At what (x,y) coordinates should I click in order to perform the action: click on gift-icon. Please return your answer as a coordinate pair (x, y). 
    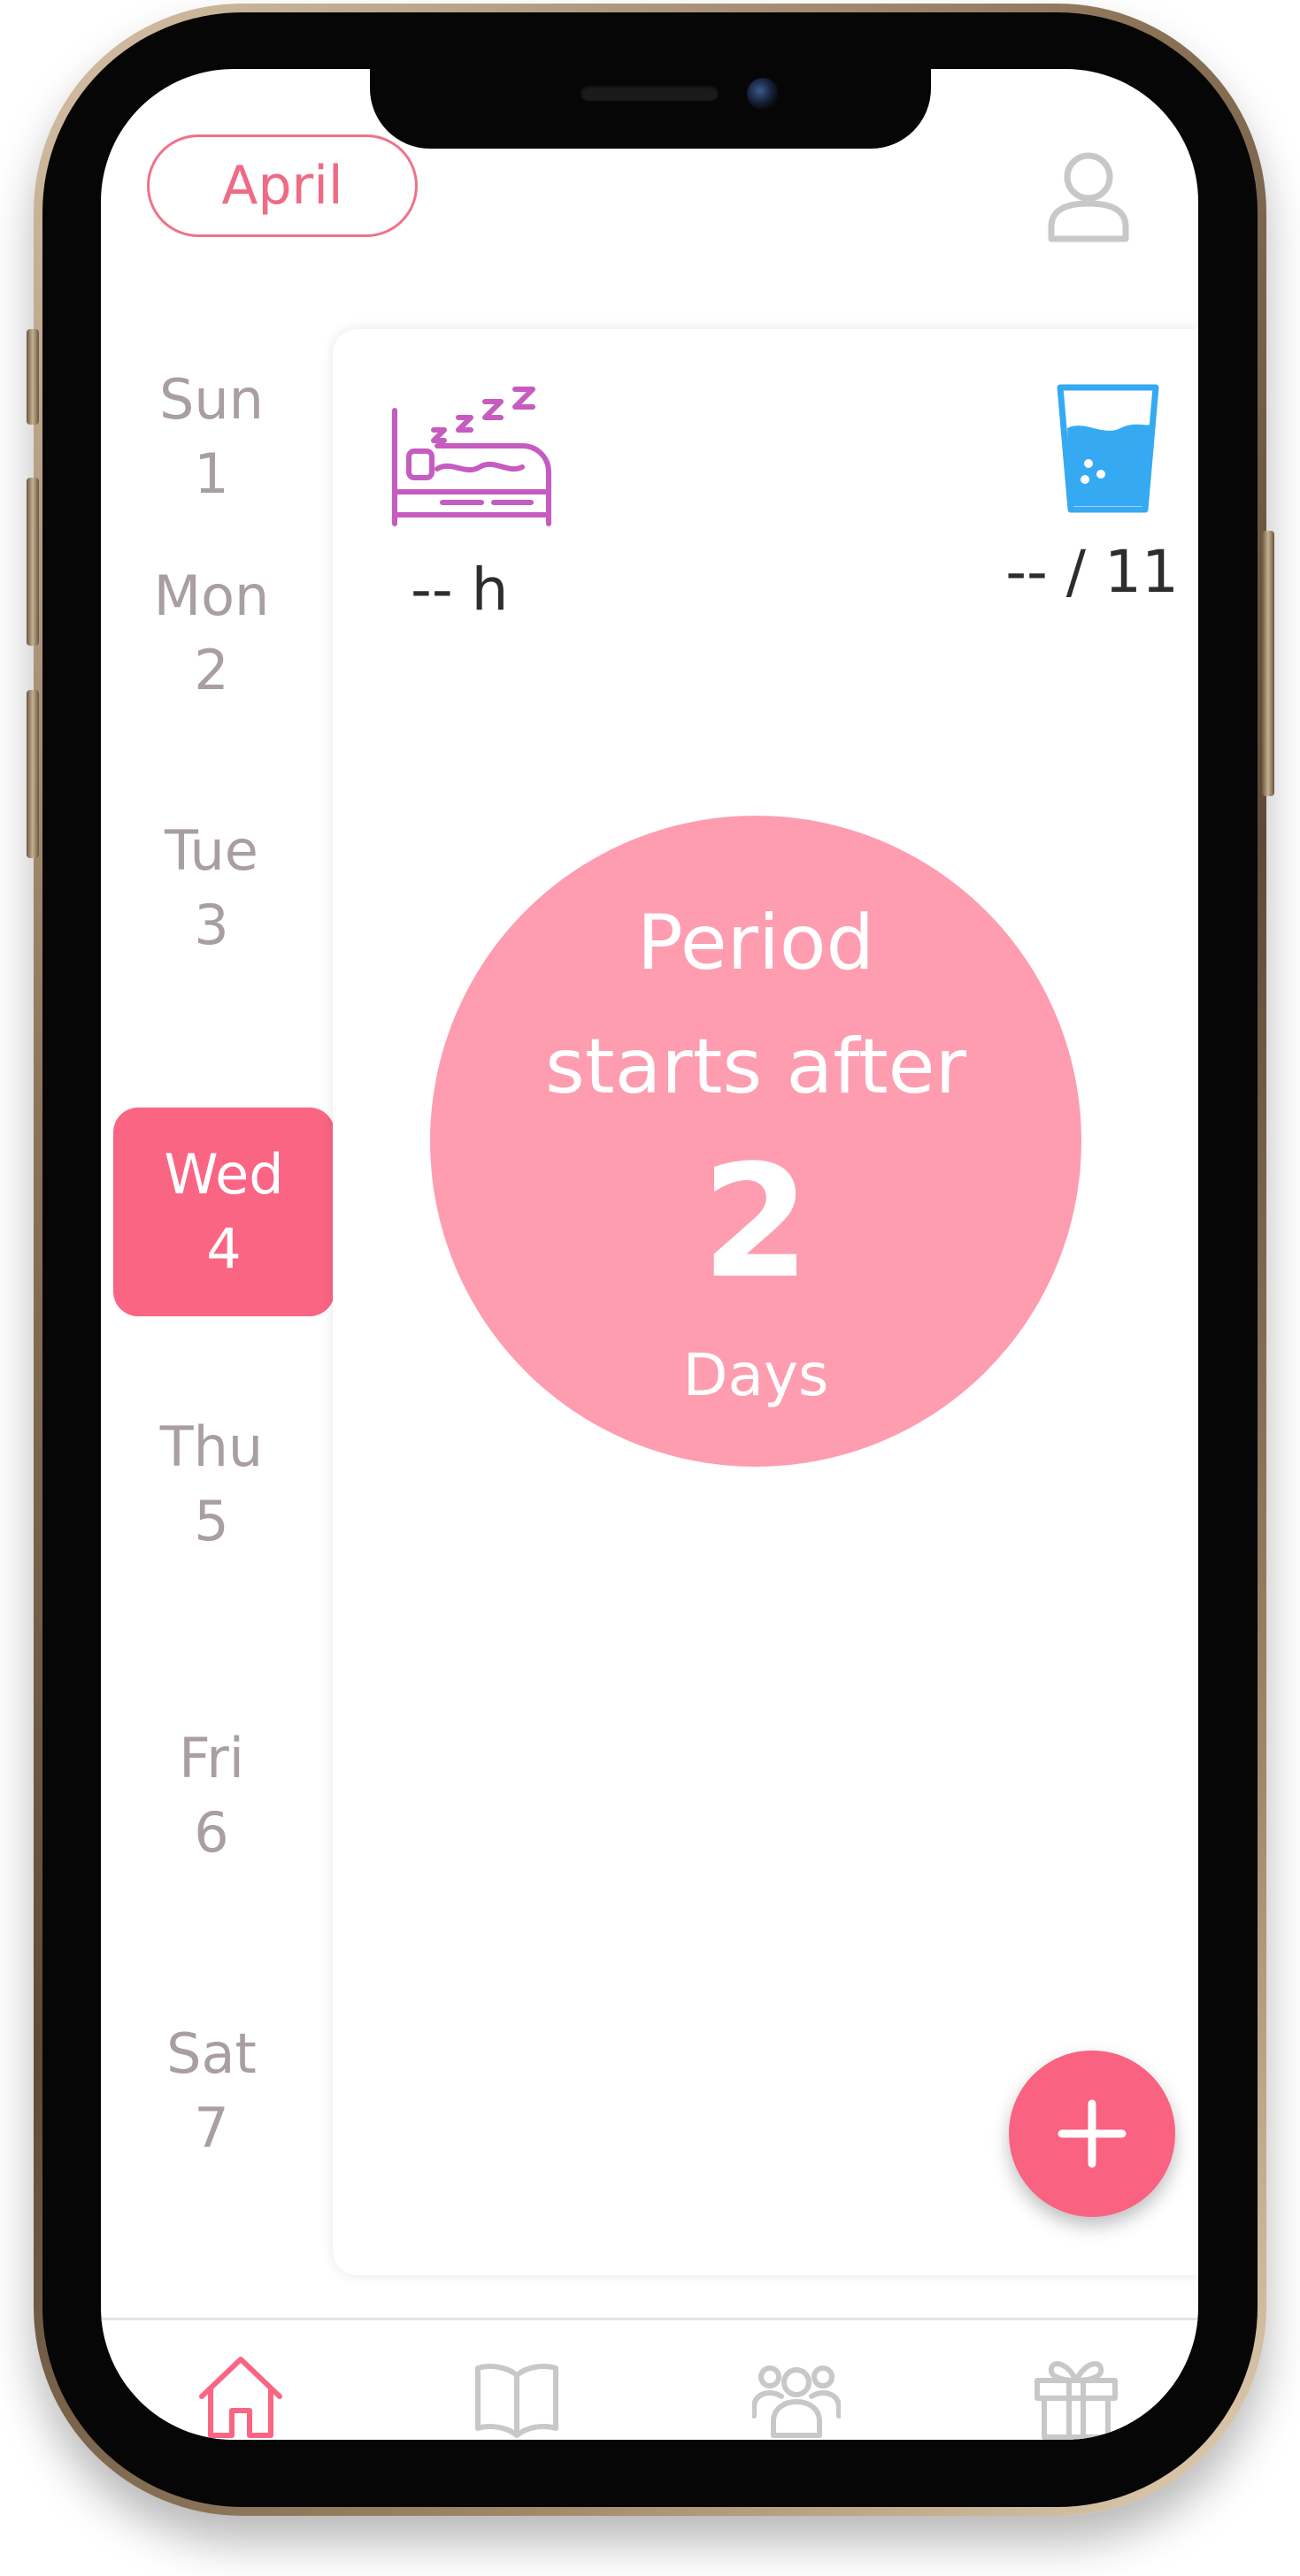
    Looking at the image, I should click on (1076, 2396).